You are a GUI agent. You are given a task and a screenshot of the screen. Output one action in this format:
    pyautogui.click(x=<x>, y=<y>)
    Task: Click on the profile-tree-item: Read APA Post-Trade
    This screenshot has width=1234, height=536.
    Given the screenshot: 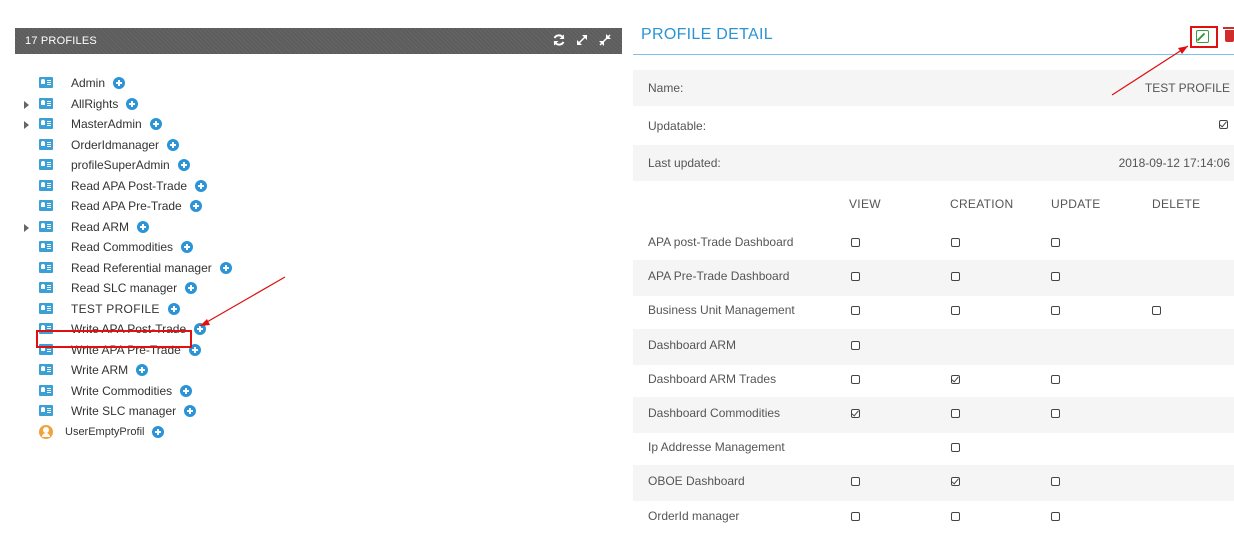 What is the action you would take?
    pyautogui.click(x=300, y=187)
    